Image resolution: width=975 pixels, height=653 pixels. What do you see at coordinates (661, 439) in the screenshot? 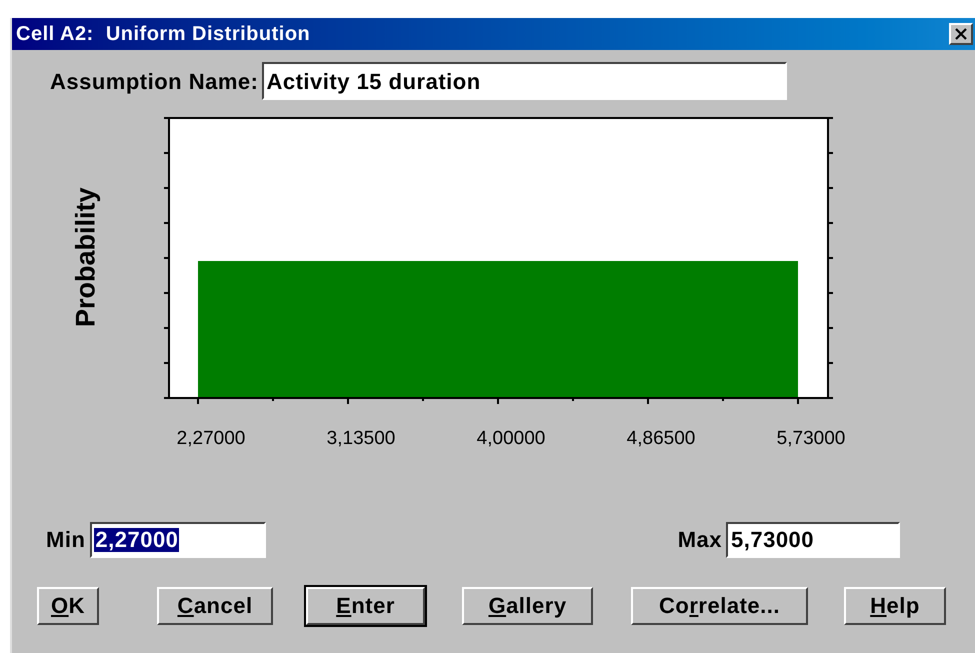
I see `x-tick-label: 4,86500` at bounding box center [661, 439].